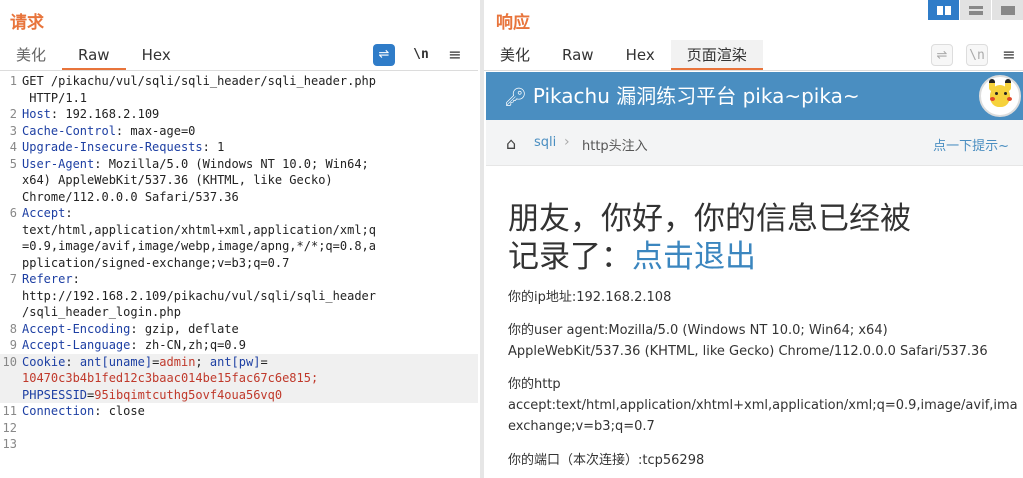 This screenshot has height=478, width=1023. What do you see at coordinates (13, 213) in the screenshot?
I see `line-number: 6` at bounding box center [13, 213].